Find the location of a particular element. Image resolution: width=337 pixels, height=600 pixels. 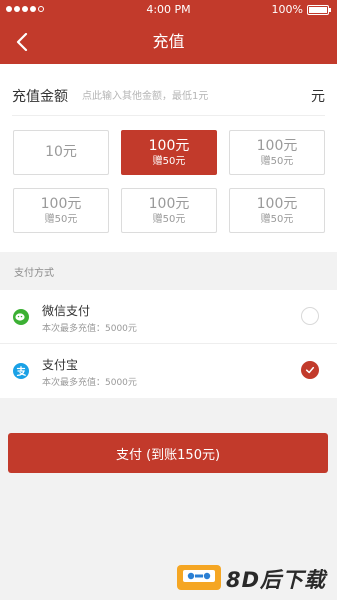

radio-unchecked is located at coordinates (310, 316).